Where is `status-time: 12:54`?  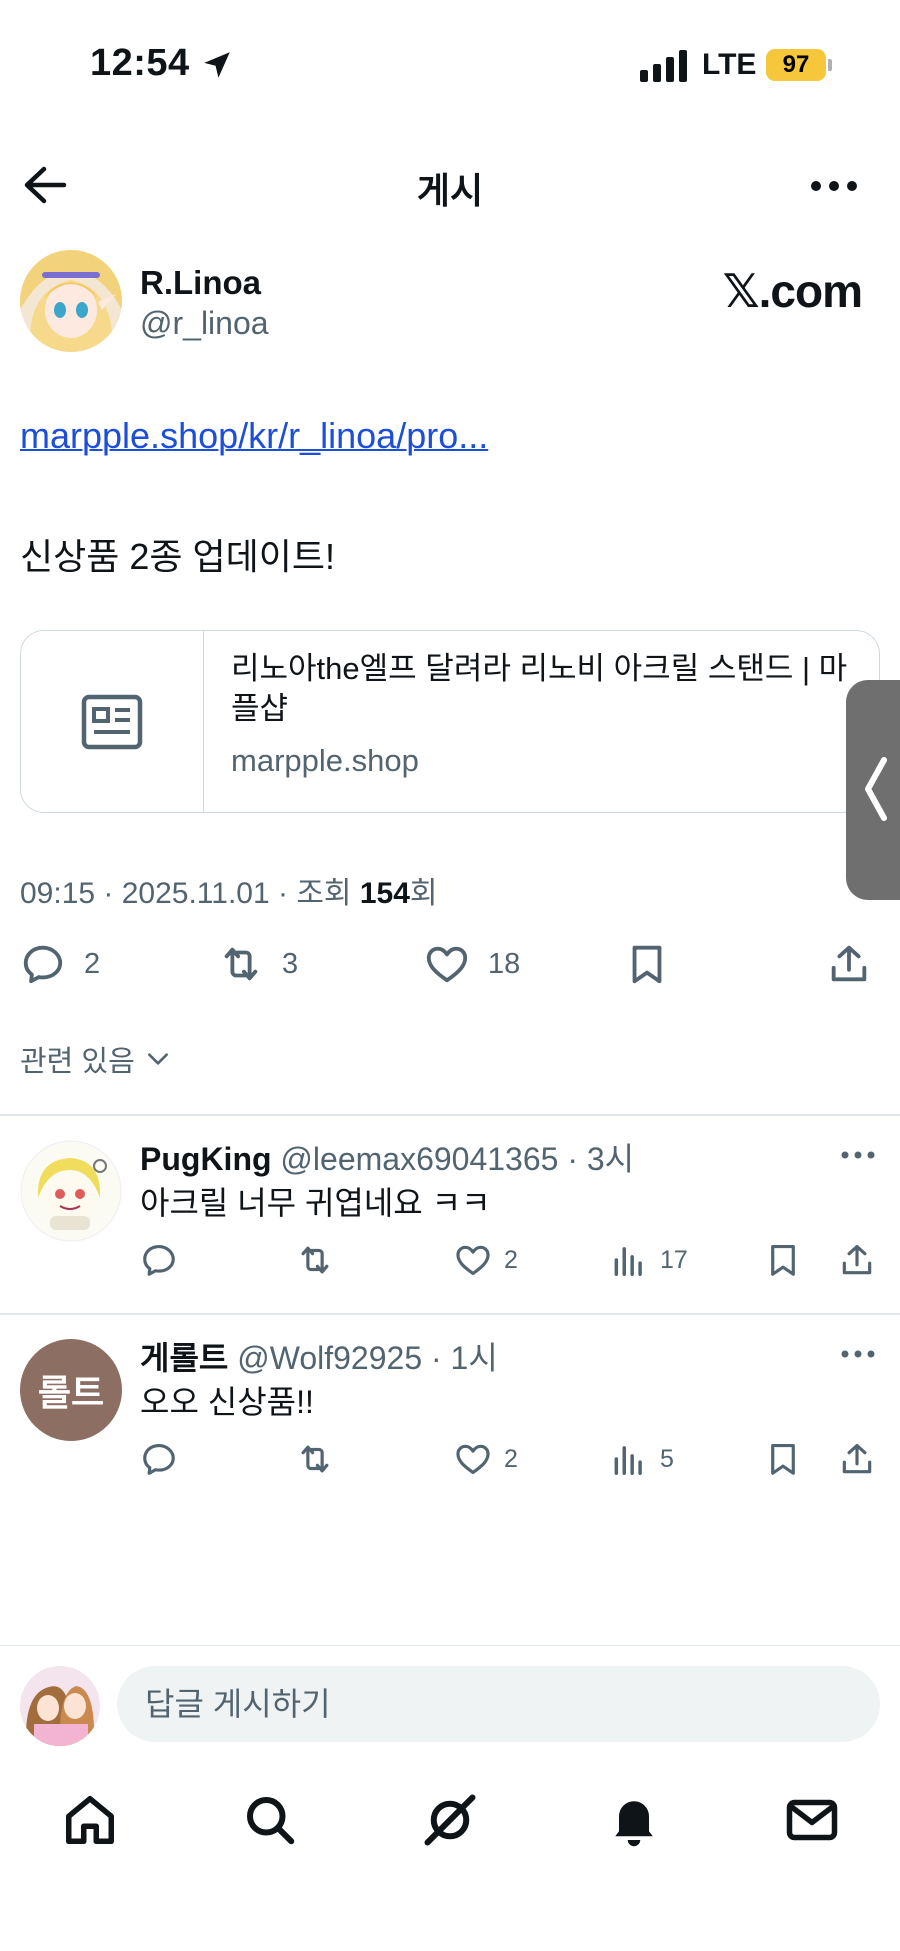 status-time: 12:54 is located at coordinates (140, 63).